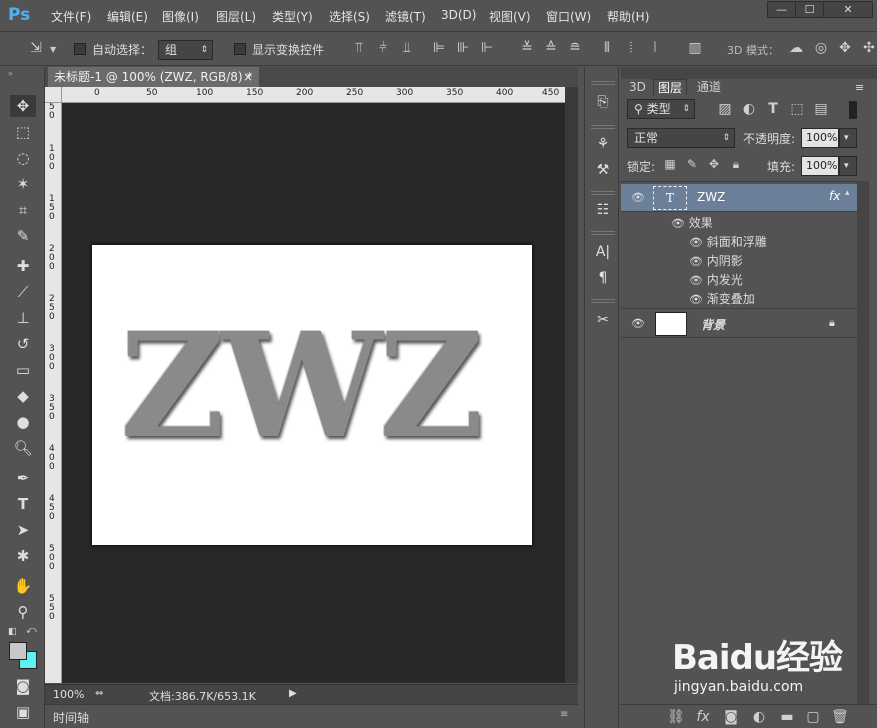  What do you see at coordinates (749, 73) in the screenshot?
I see `panel-header` at bounding box center [749, 73].